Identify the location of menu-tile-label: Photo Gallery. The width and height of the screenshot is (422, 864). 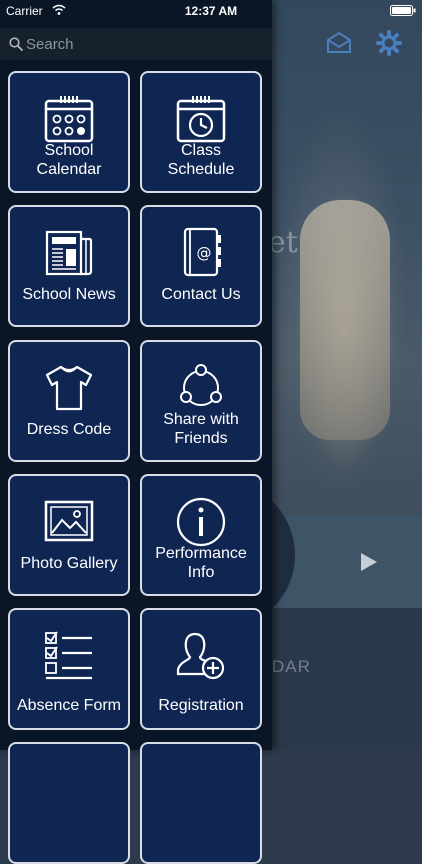
(69, 563).